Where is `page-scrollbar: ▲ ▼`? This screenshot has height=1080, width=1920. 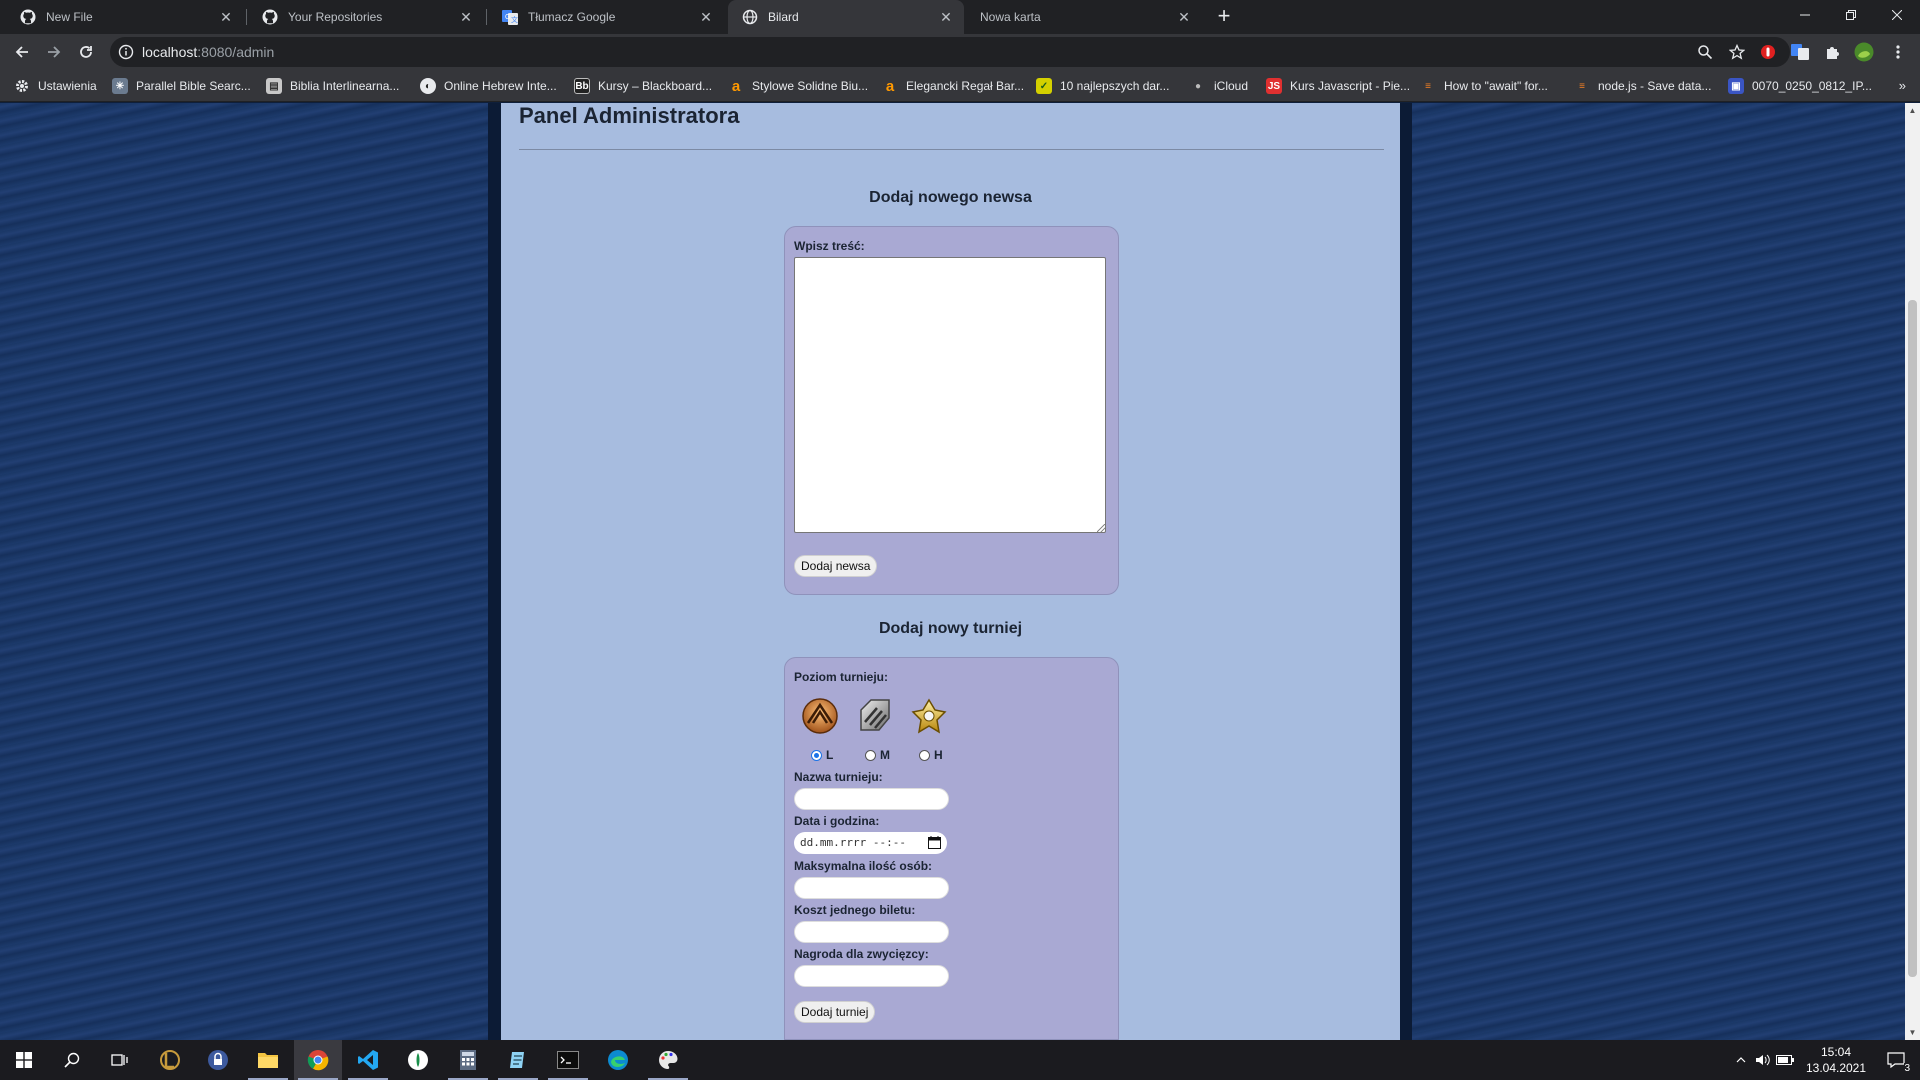 page-scrollbar: ▲ ▼ is located at coordinates (1912, 571).